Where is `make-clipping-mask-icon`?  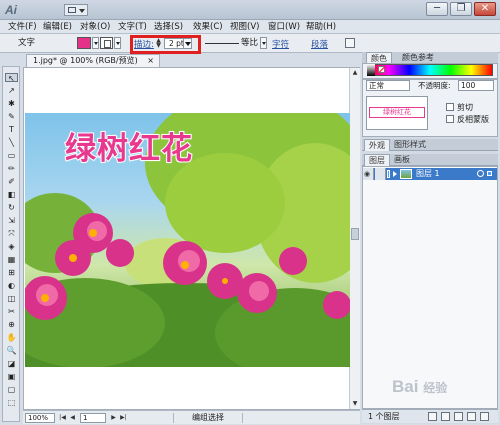 make-clipping-mask-icon is located at coordinates (445, 416).